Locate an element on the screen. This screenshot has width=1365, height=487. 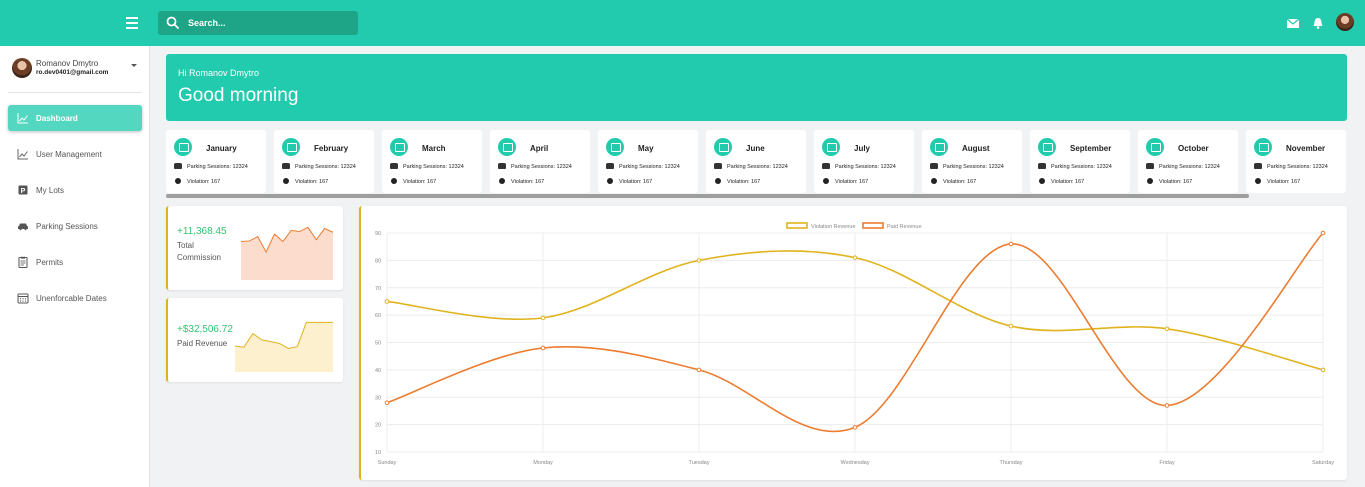
x-tick-label: Thursday is located at coordinates (1011, 463).